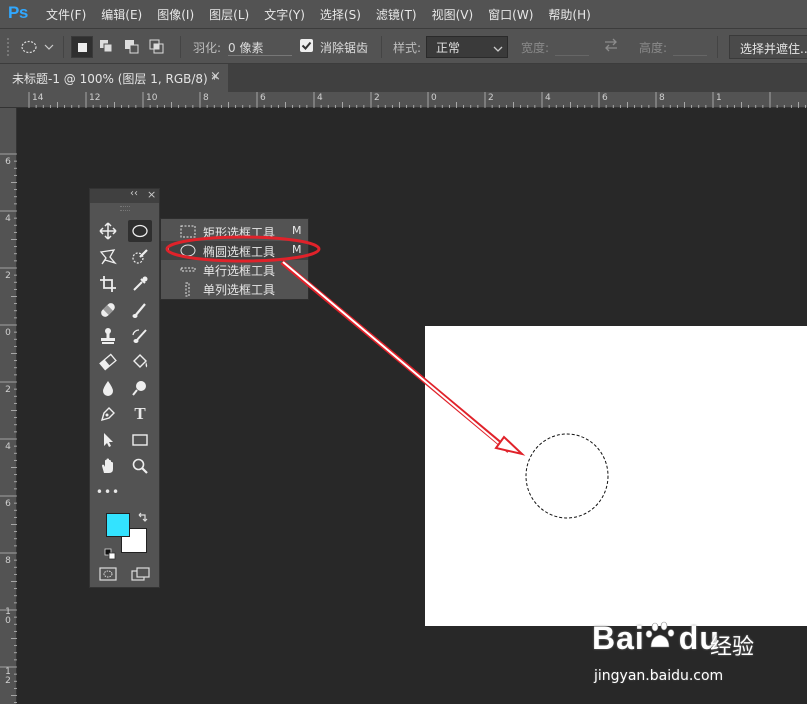 The image size is (807, 704). Describe the element at coordinates (611, 46) in the screenshot. I see `swap-width-height-icon` at that location.